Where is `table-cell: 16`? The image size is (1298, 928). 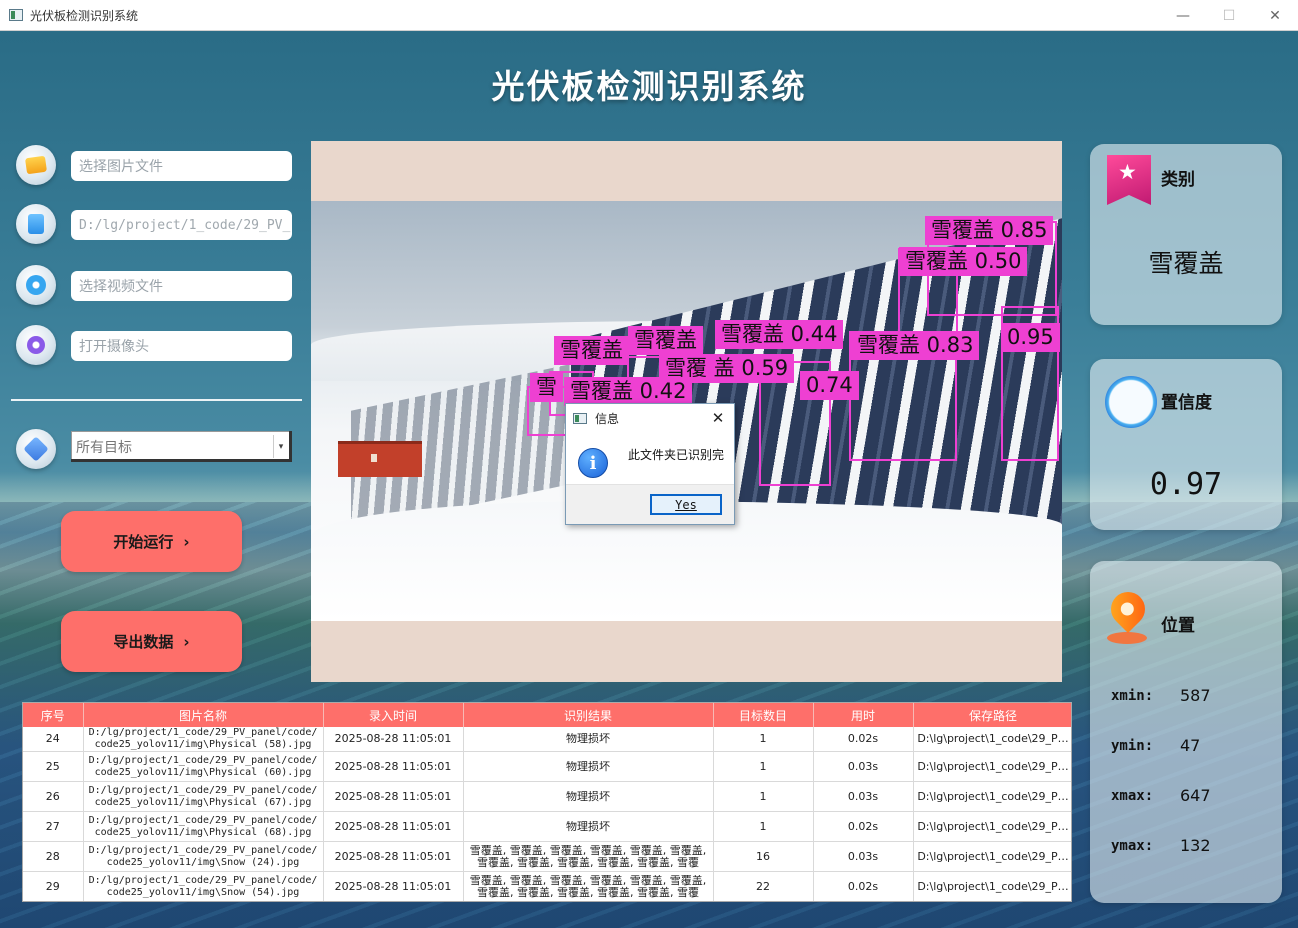
table-cell: 16 is located at coordinates (763, 856).